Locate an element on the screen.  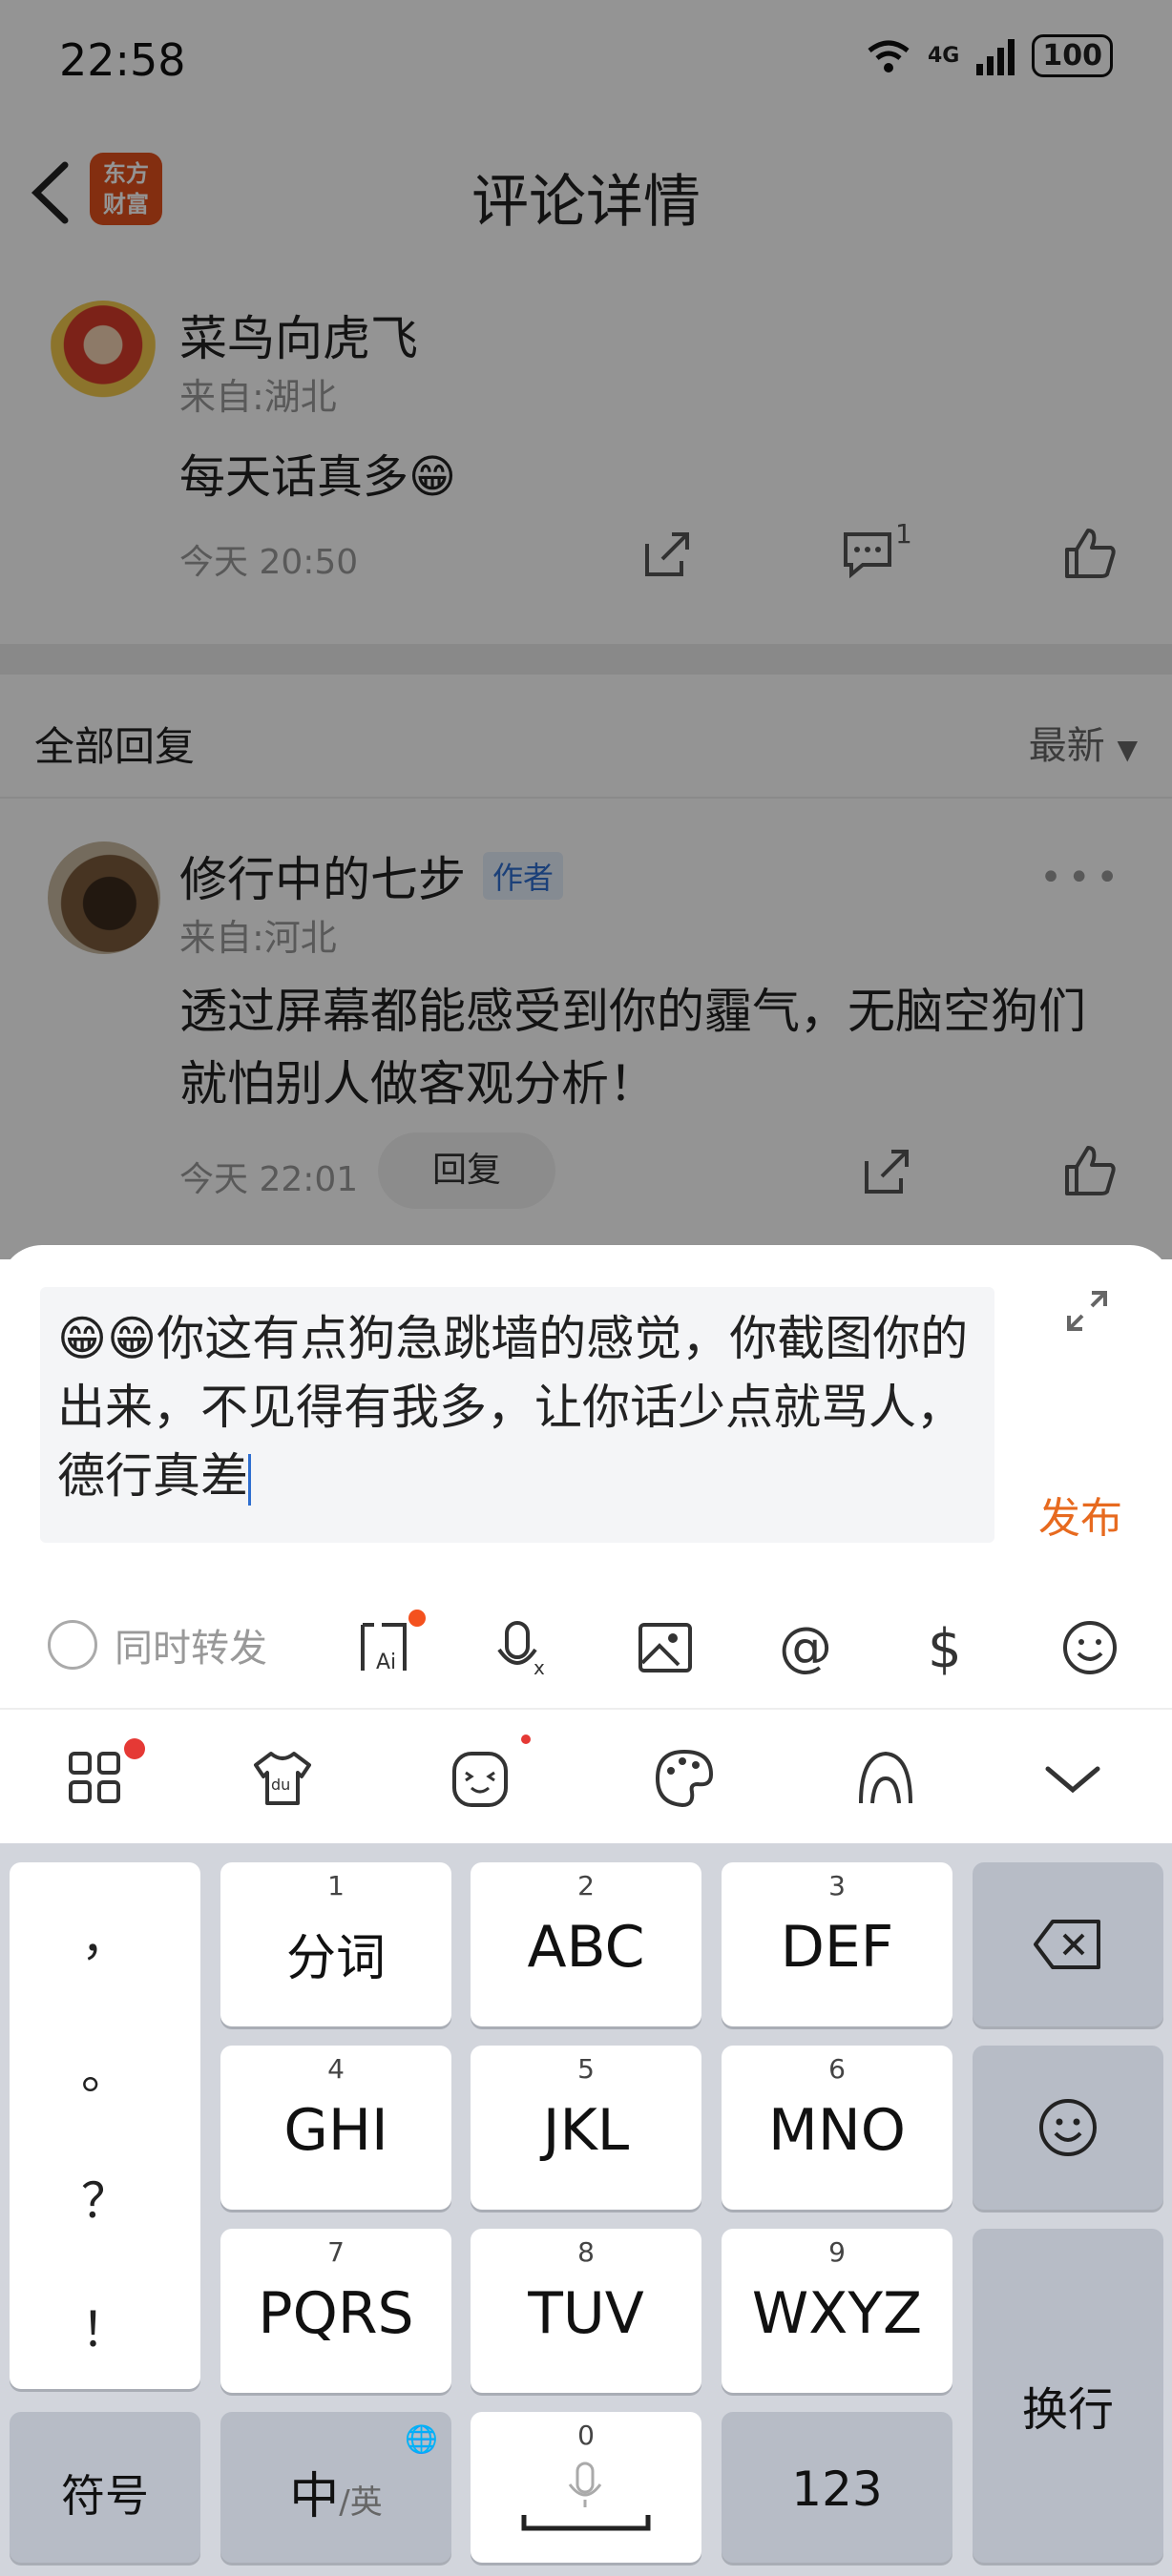
key-number: 8 is located at coordinates (586, 2252).